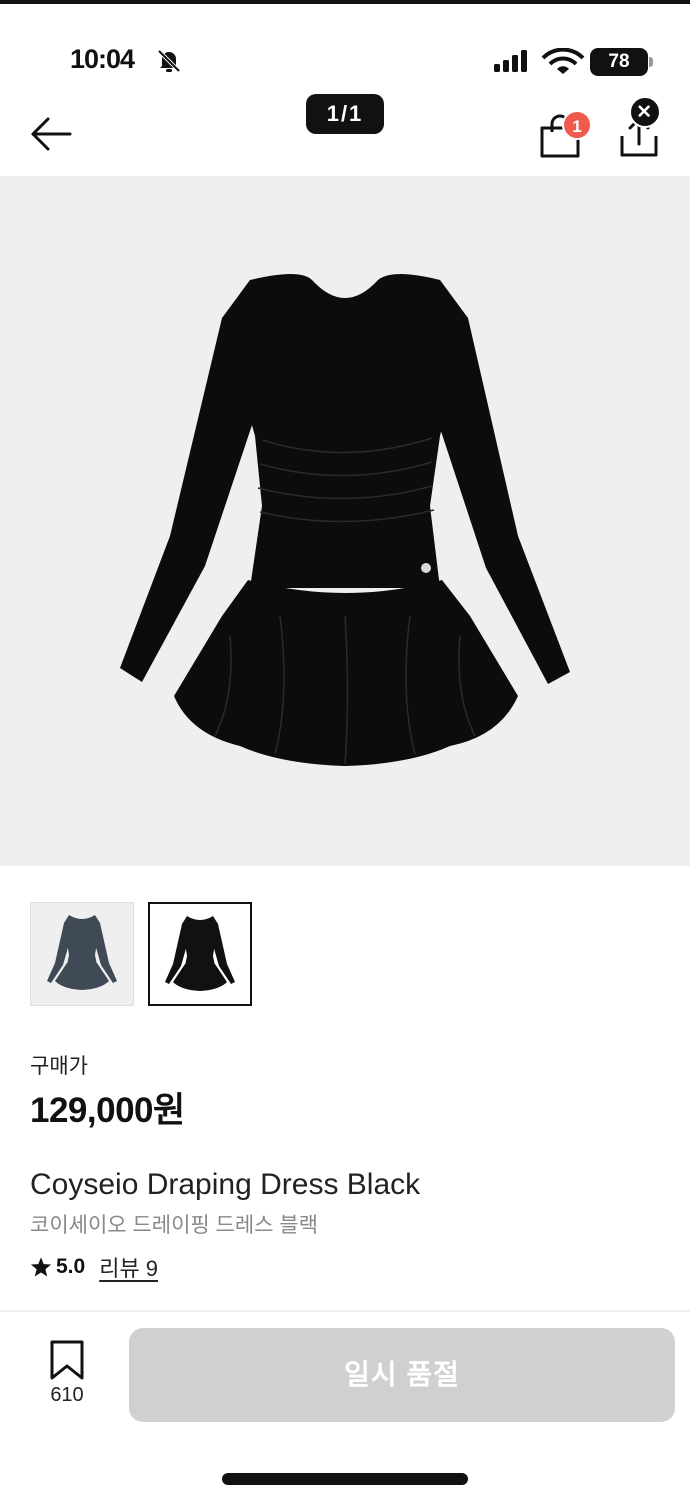 The image size is (690, 1500). I want to click on signal-icon, so click(510, 61).